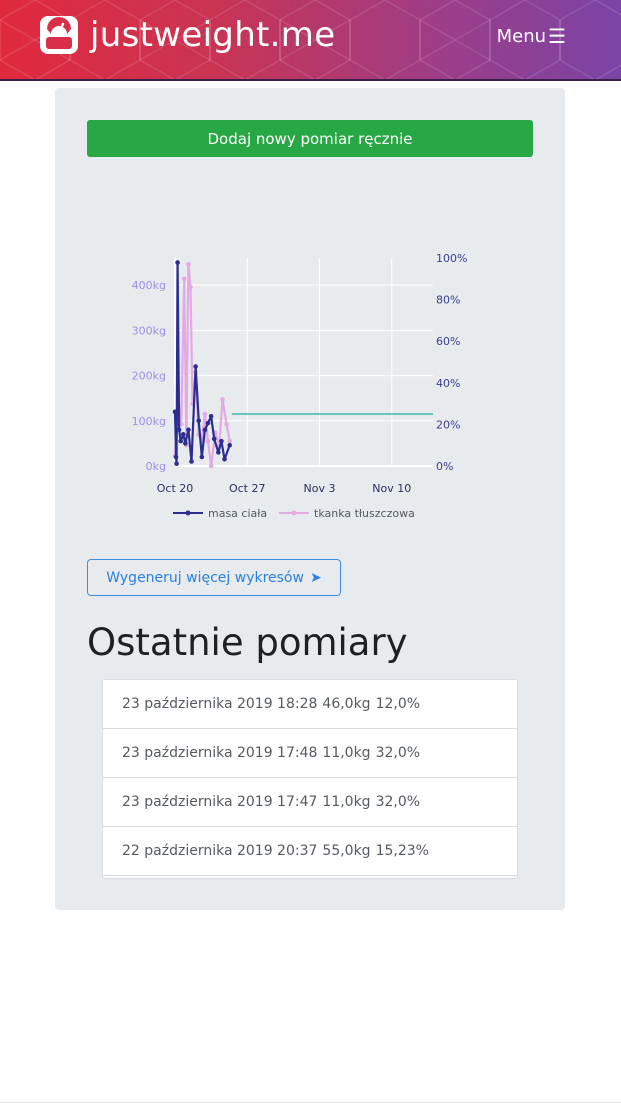 This screenshot has width=621, height=1104. What do you see at coordinates (451, 258) in the screenshot?
I see `y-right-tick-label: 100%` at bounding box center [451, 258].